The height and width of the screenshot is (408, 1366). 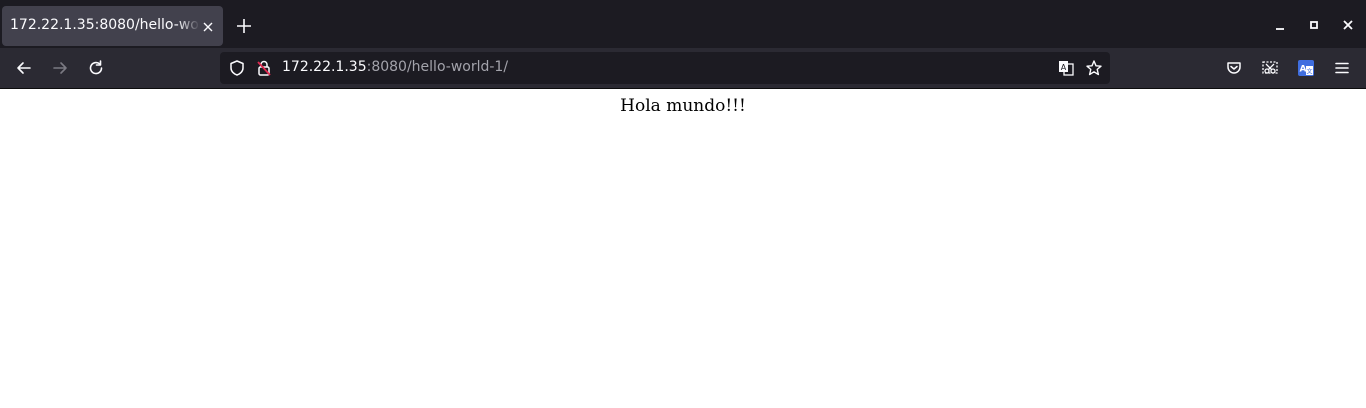 I want to click on minimize-icon, so click(x=1280, y=25).